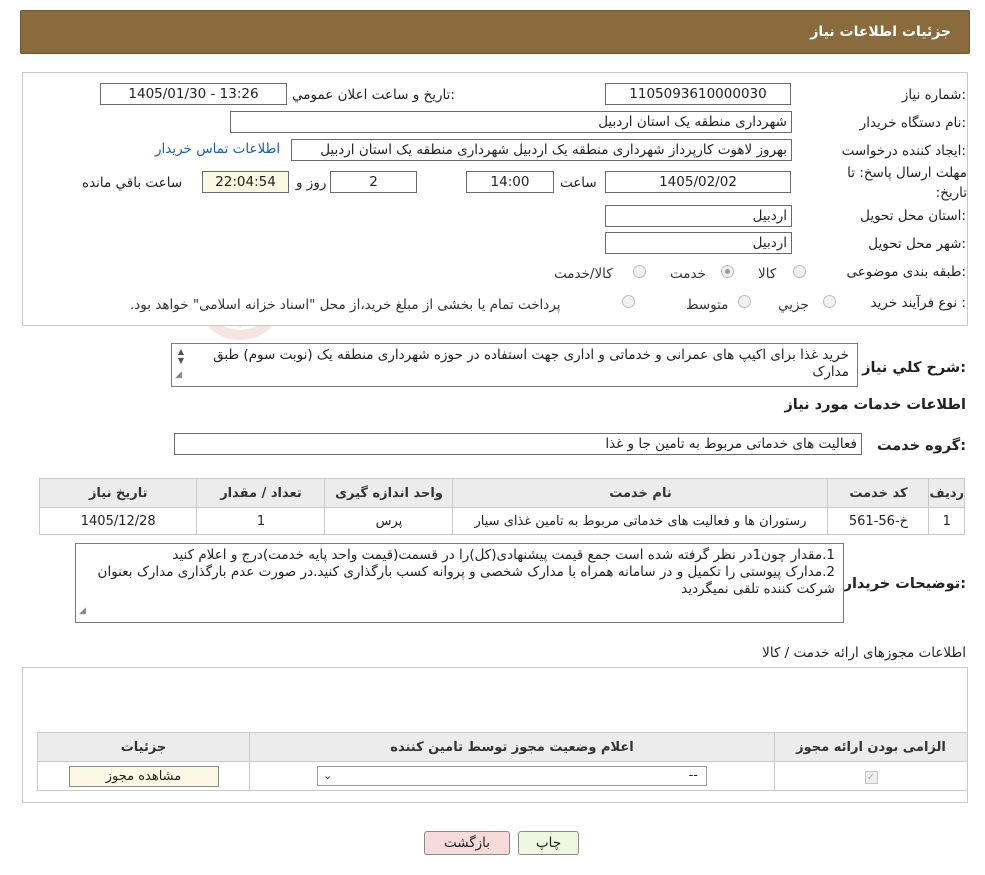 The image size is (985, 875). Describe the element at coordinates (548, 843) in the screenshot. I see `print-button: چاپ` at that location.